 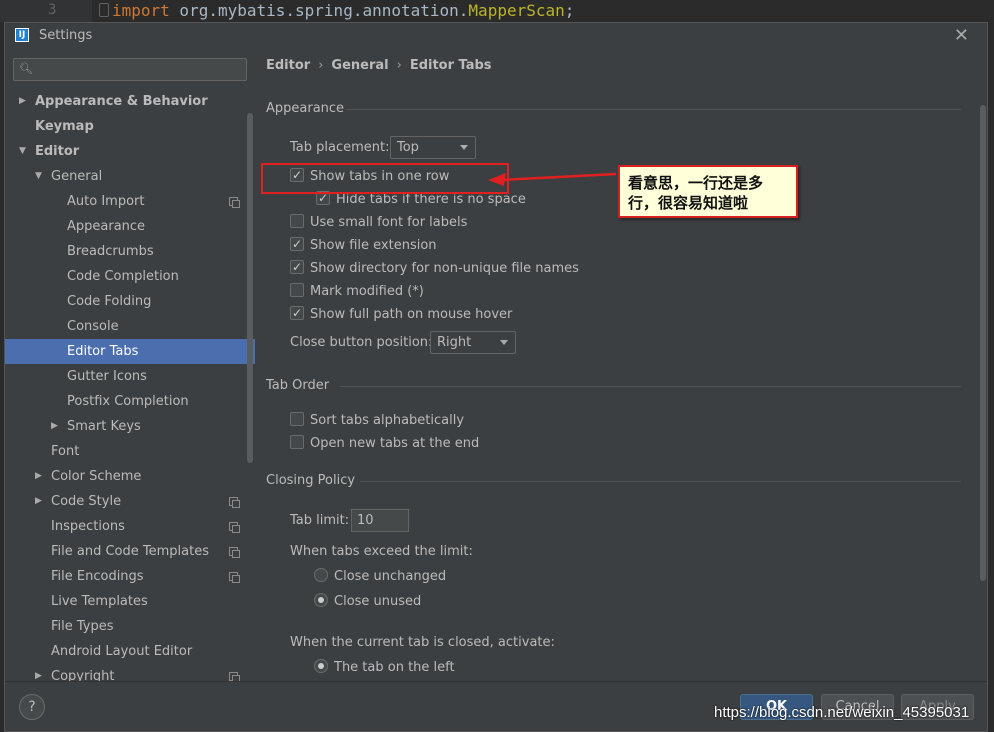 I want to click on close-icon: ✕, so click(x=961, y=35).